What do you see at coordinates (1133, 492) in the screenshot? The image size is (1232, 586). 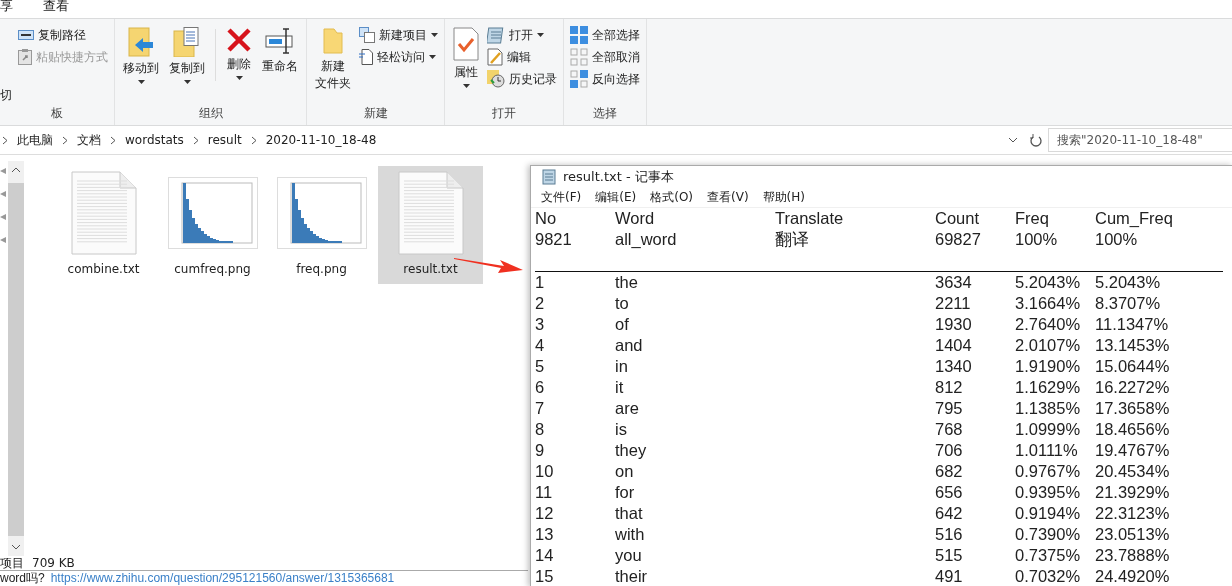 I see `text-cell-text: 21.3929%` at bounding box center [1133, 492].